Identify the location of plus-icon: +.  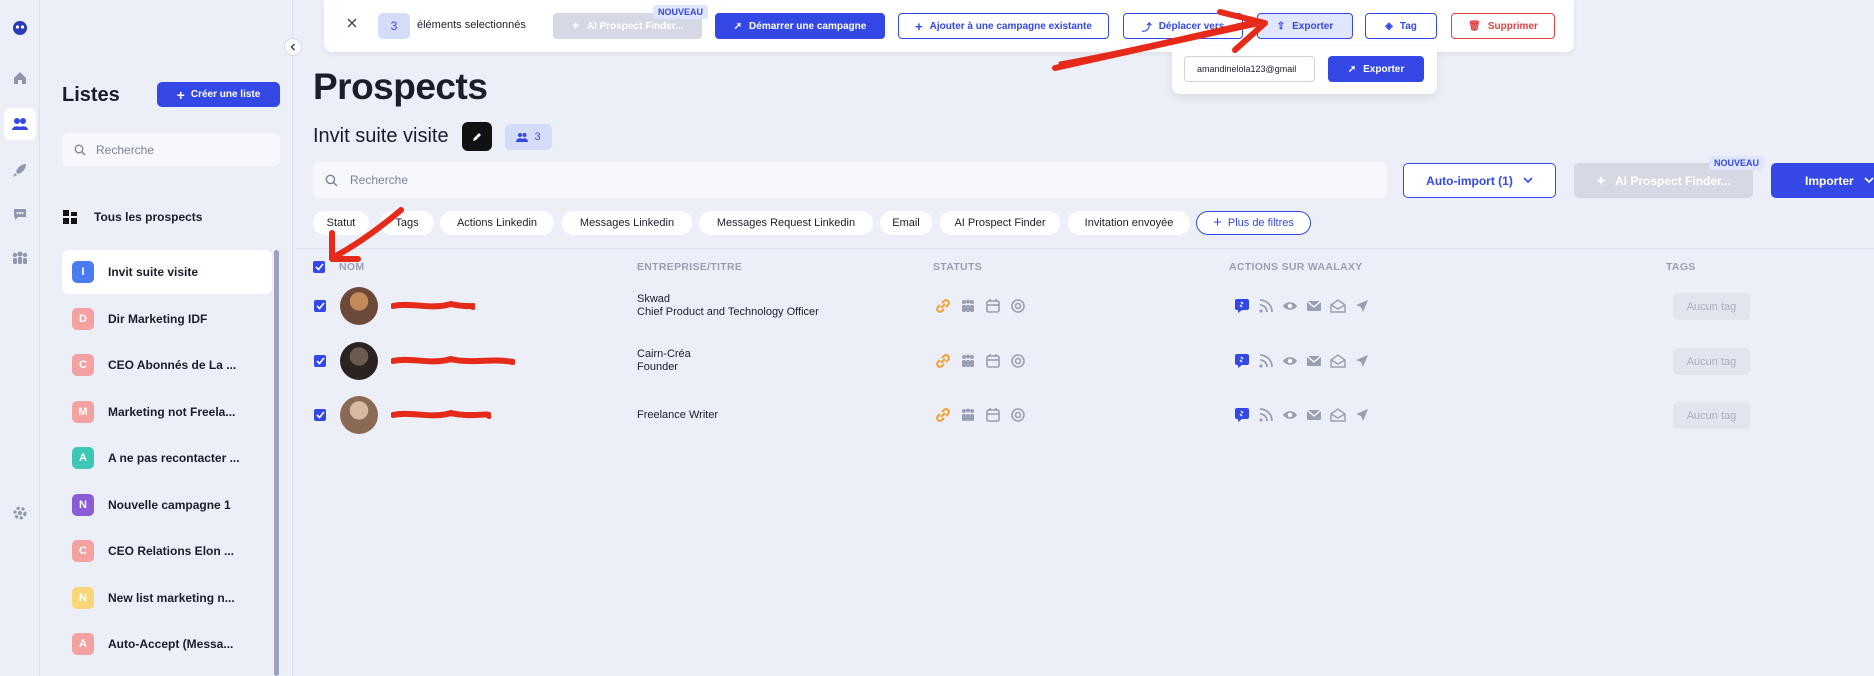
(919, 26).